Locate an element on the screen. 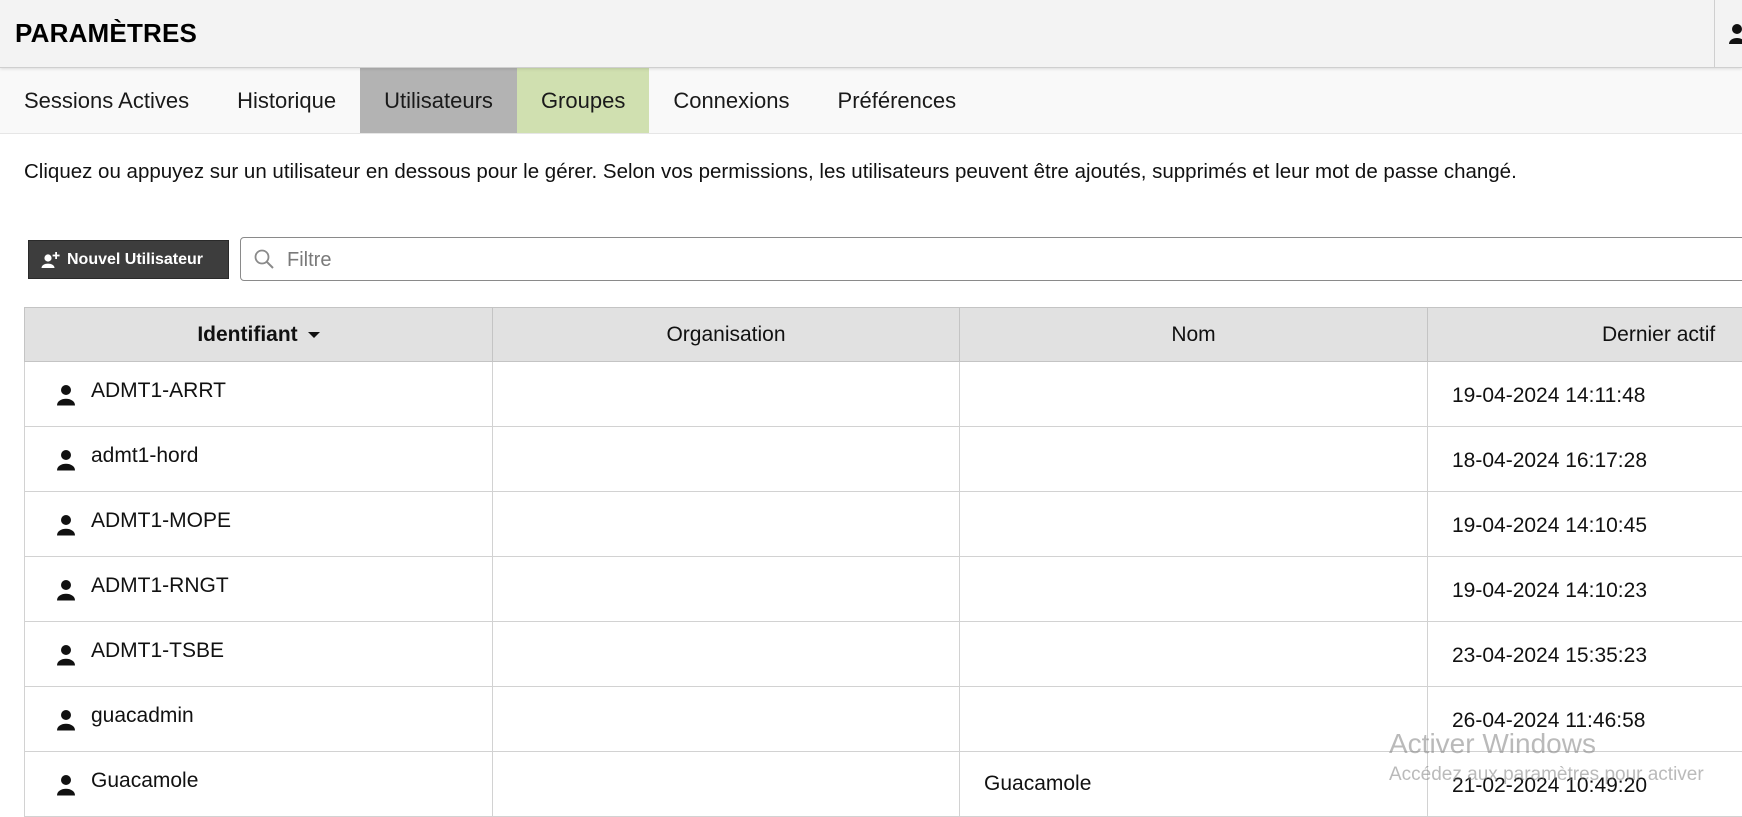 Image resolution: width=1742 pixels, height=817 pixels. tab-preferences: Préférences is located at coordinates (897, 100).